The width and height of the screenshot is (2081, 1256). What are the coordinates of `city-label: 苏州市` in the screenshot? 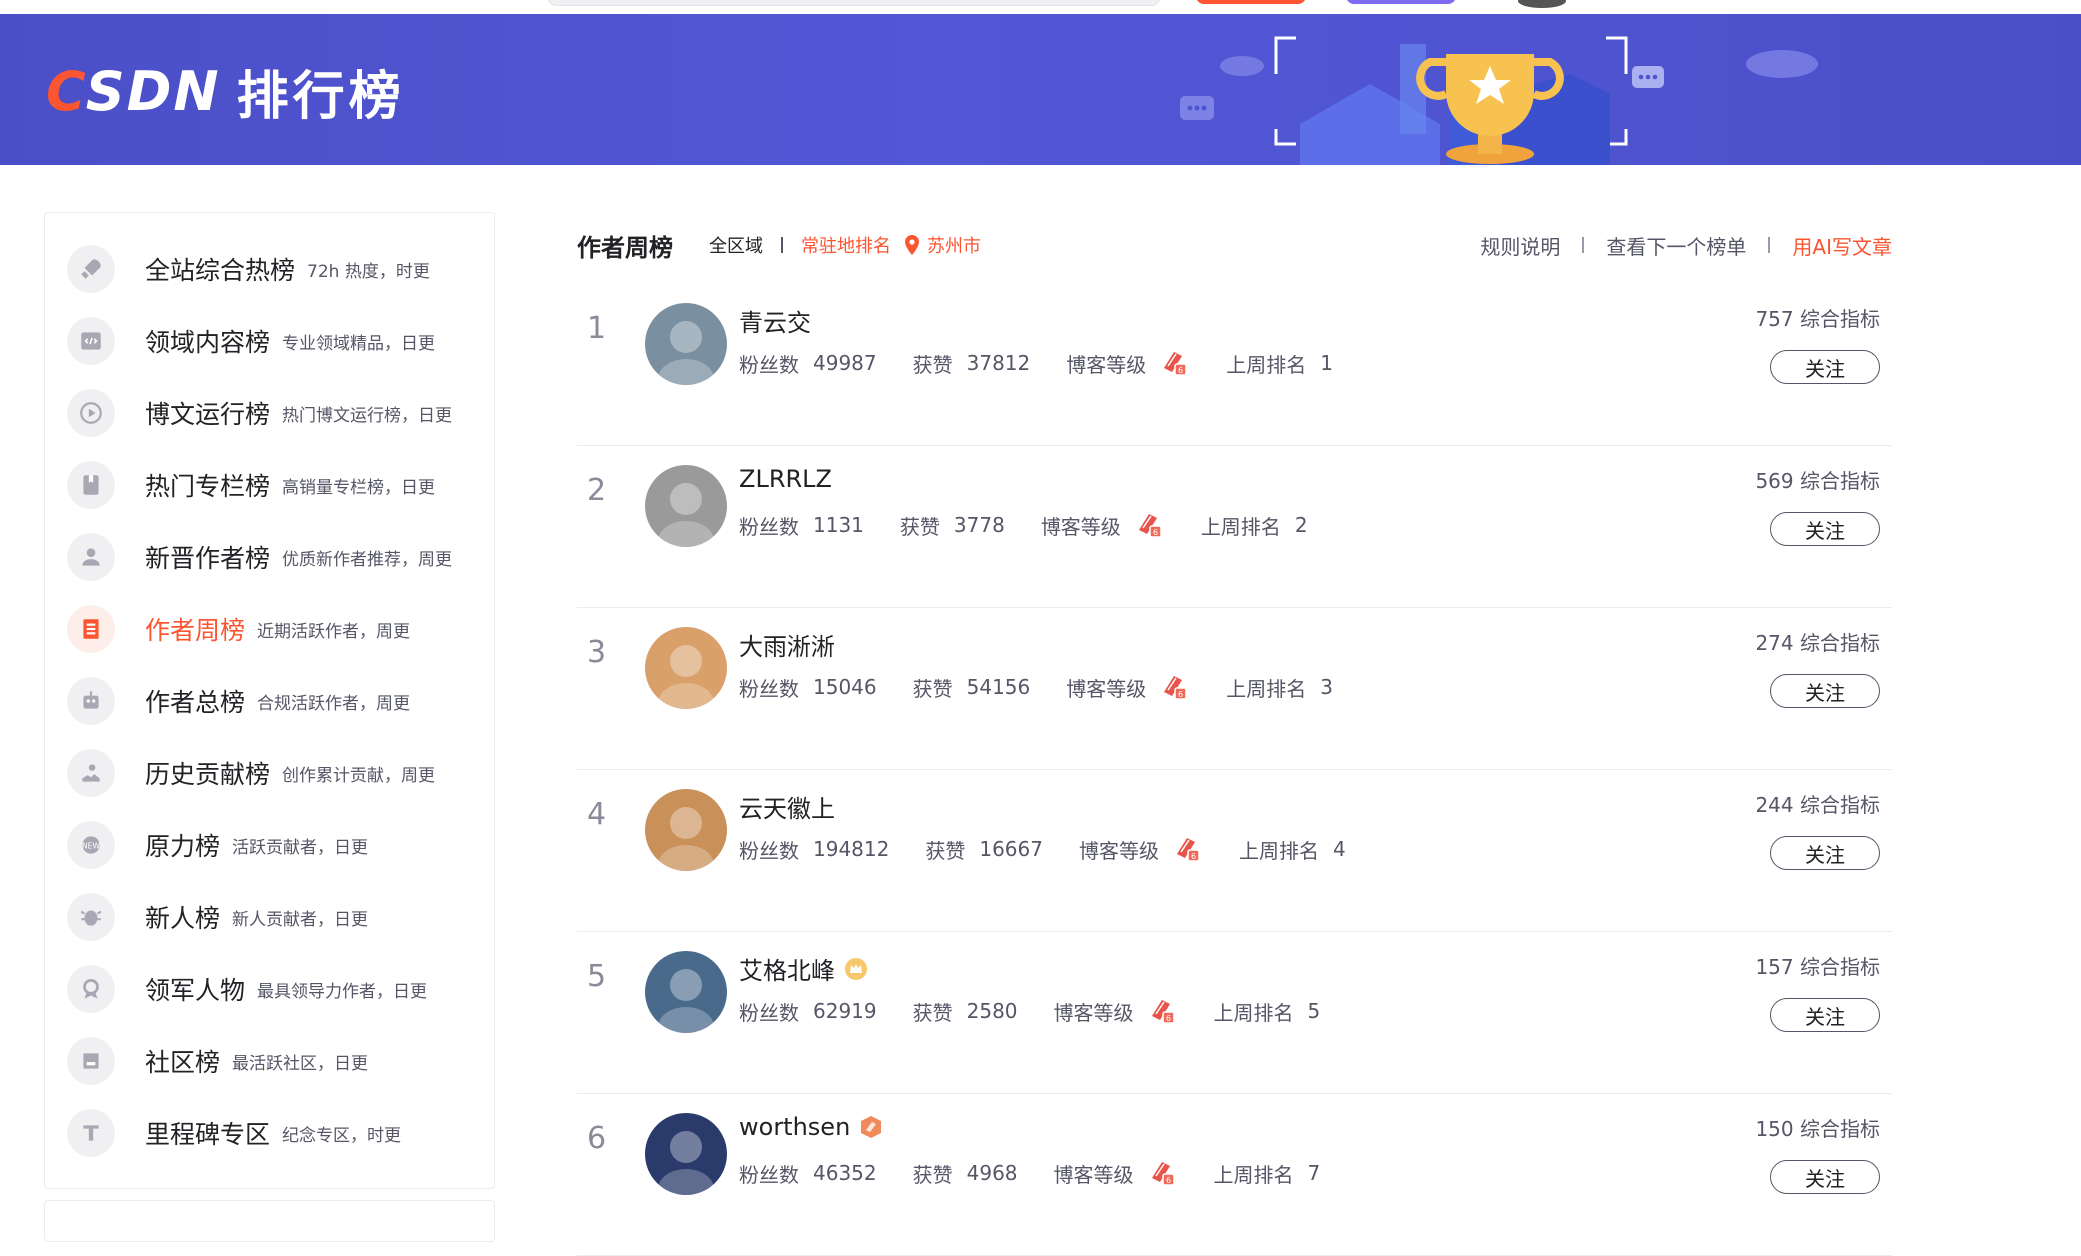 It's located at (954, 245).